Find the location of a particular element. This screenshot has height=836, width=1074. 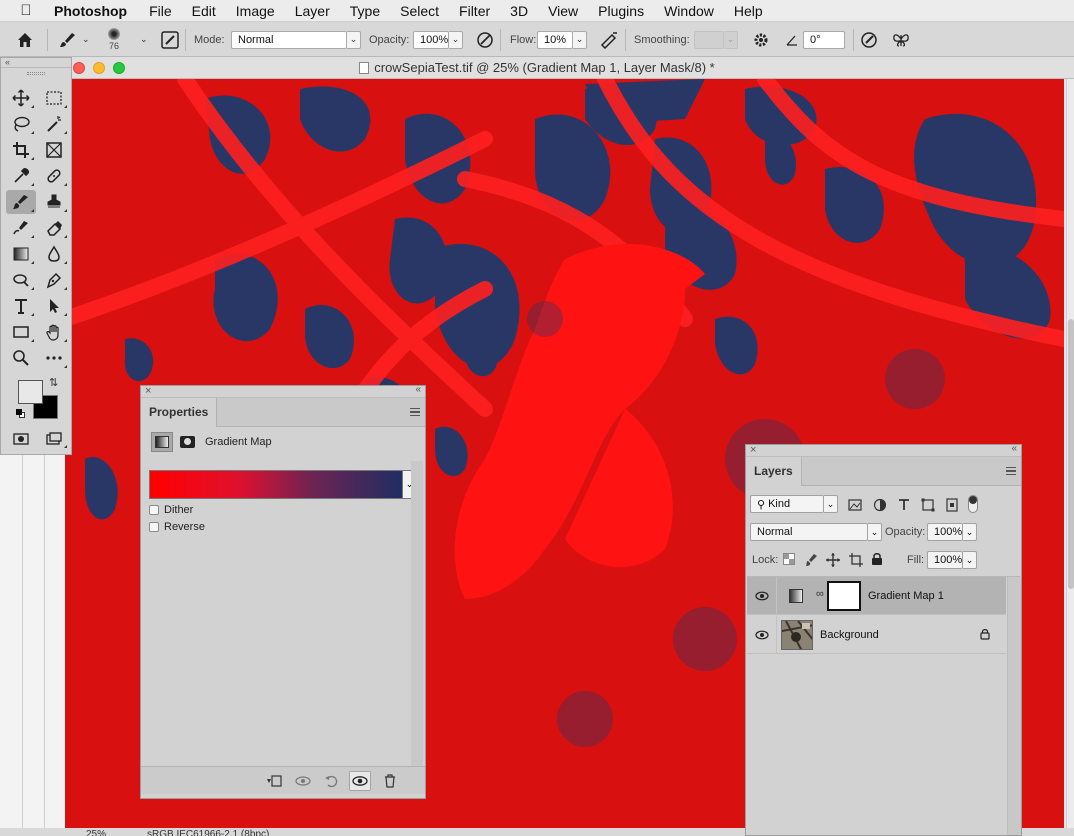

hand-tool is located at coordinates (54, 332).